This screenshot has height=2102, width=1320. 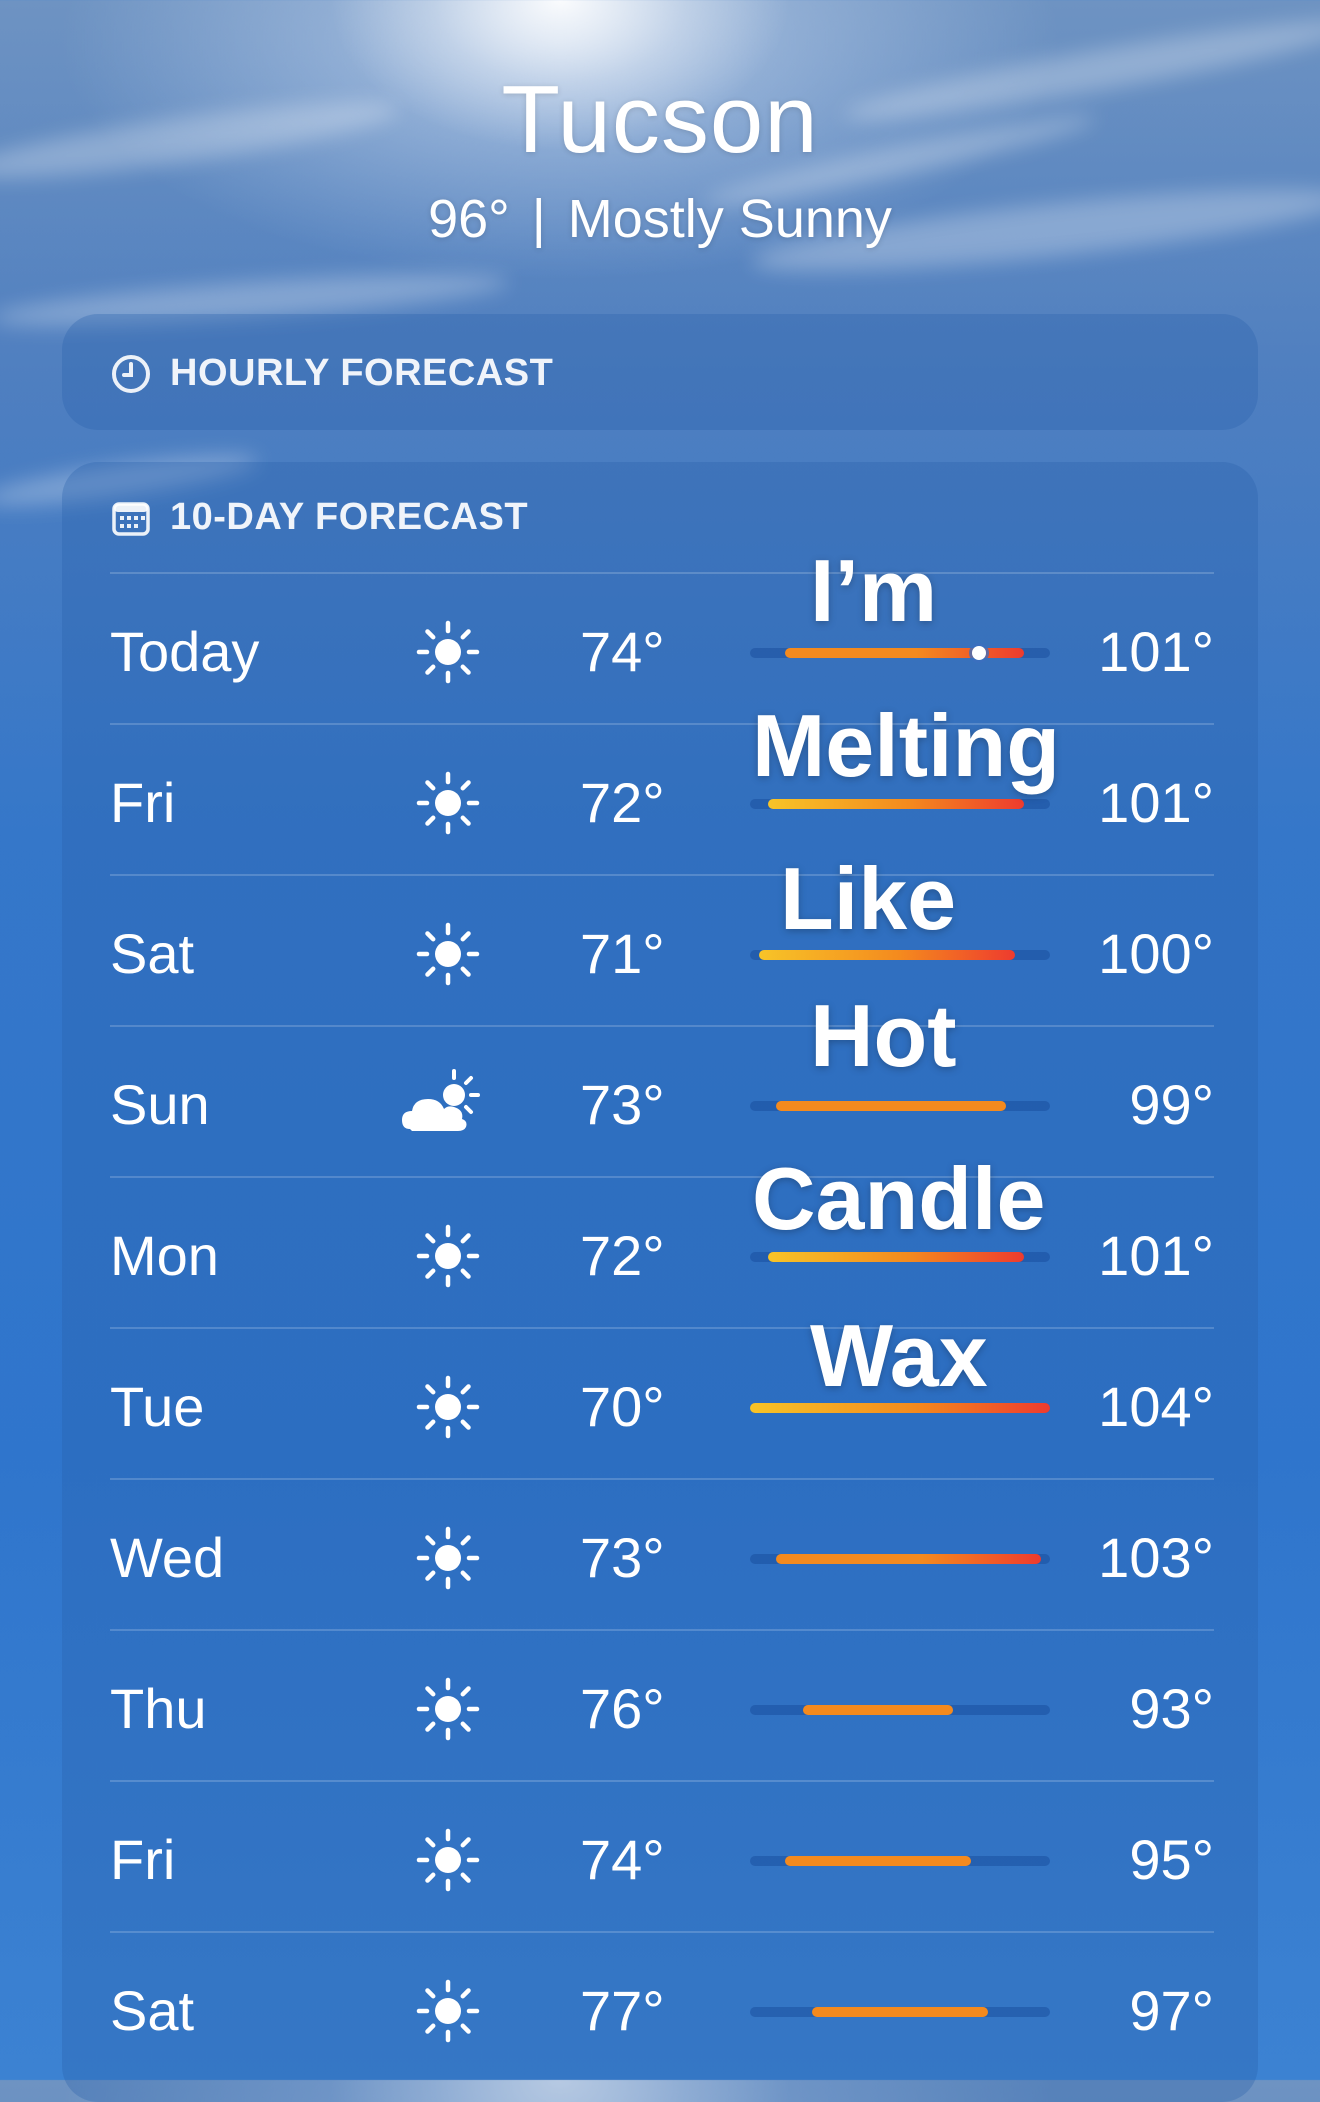 I want to click on forecast-day-label: Today, so click(x=185, y=651).